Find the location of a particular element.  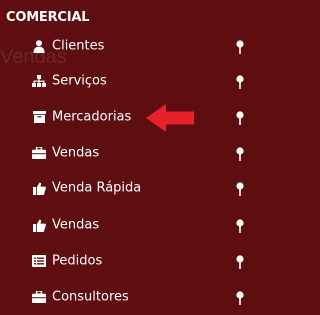

menu-item-pedidos: Pedidos is located at coordinates (134, 261).